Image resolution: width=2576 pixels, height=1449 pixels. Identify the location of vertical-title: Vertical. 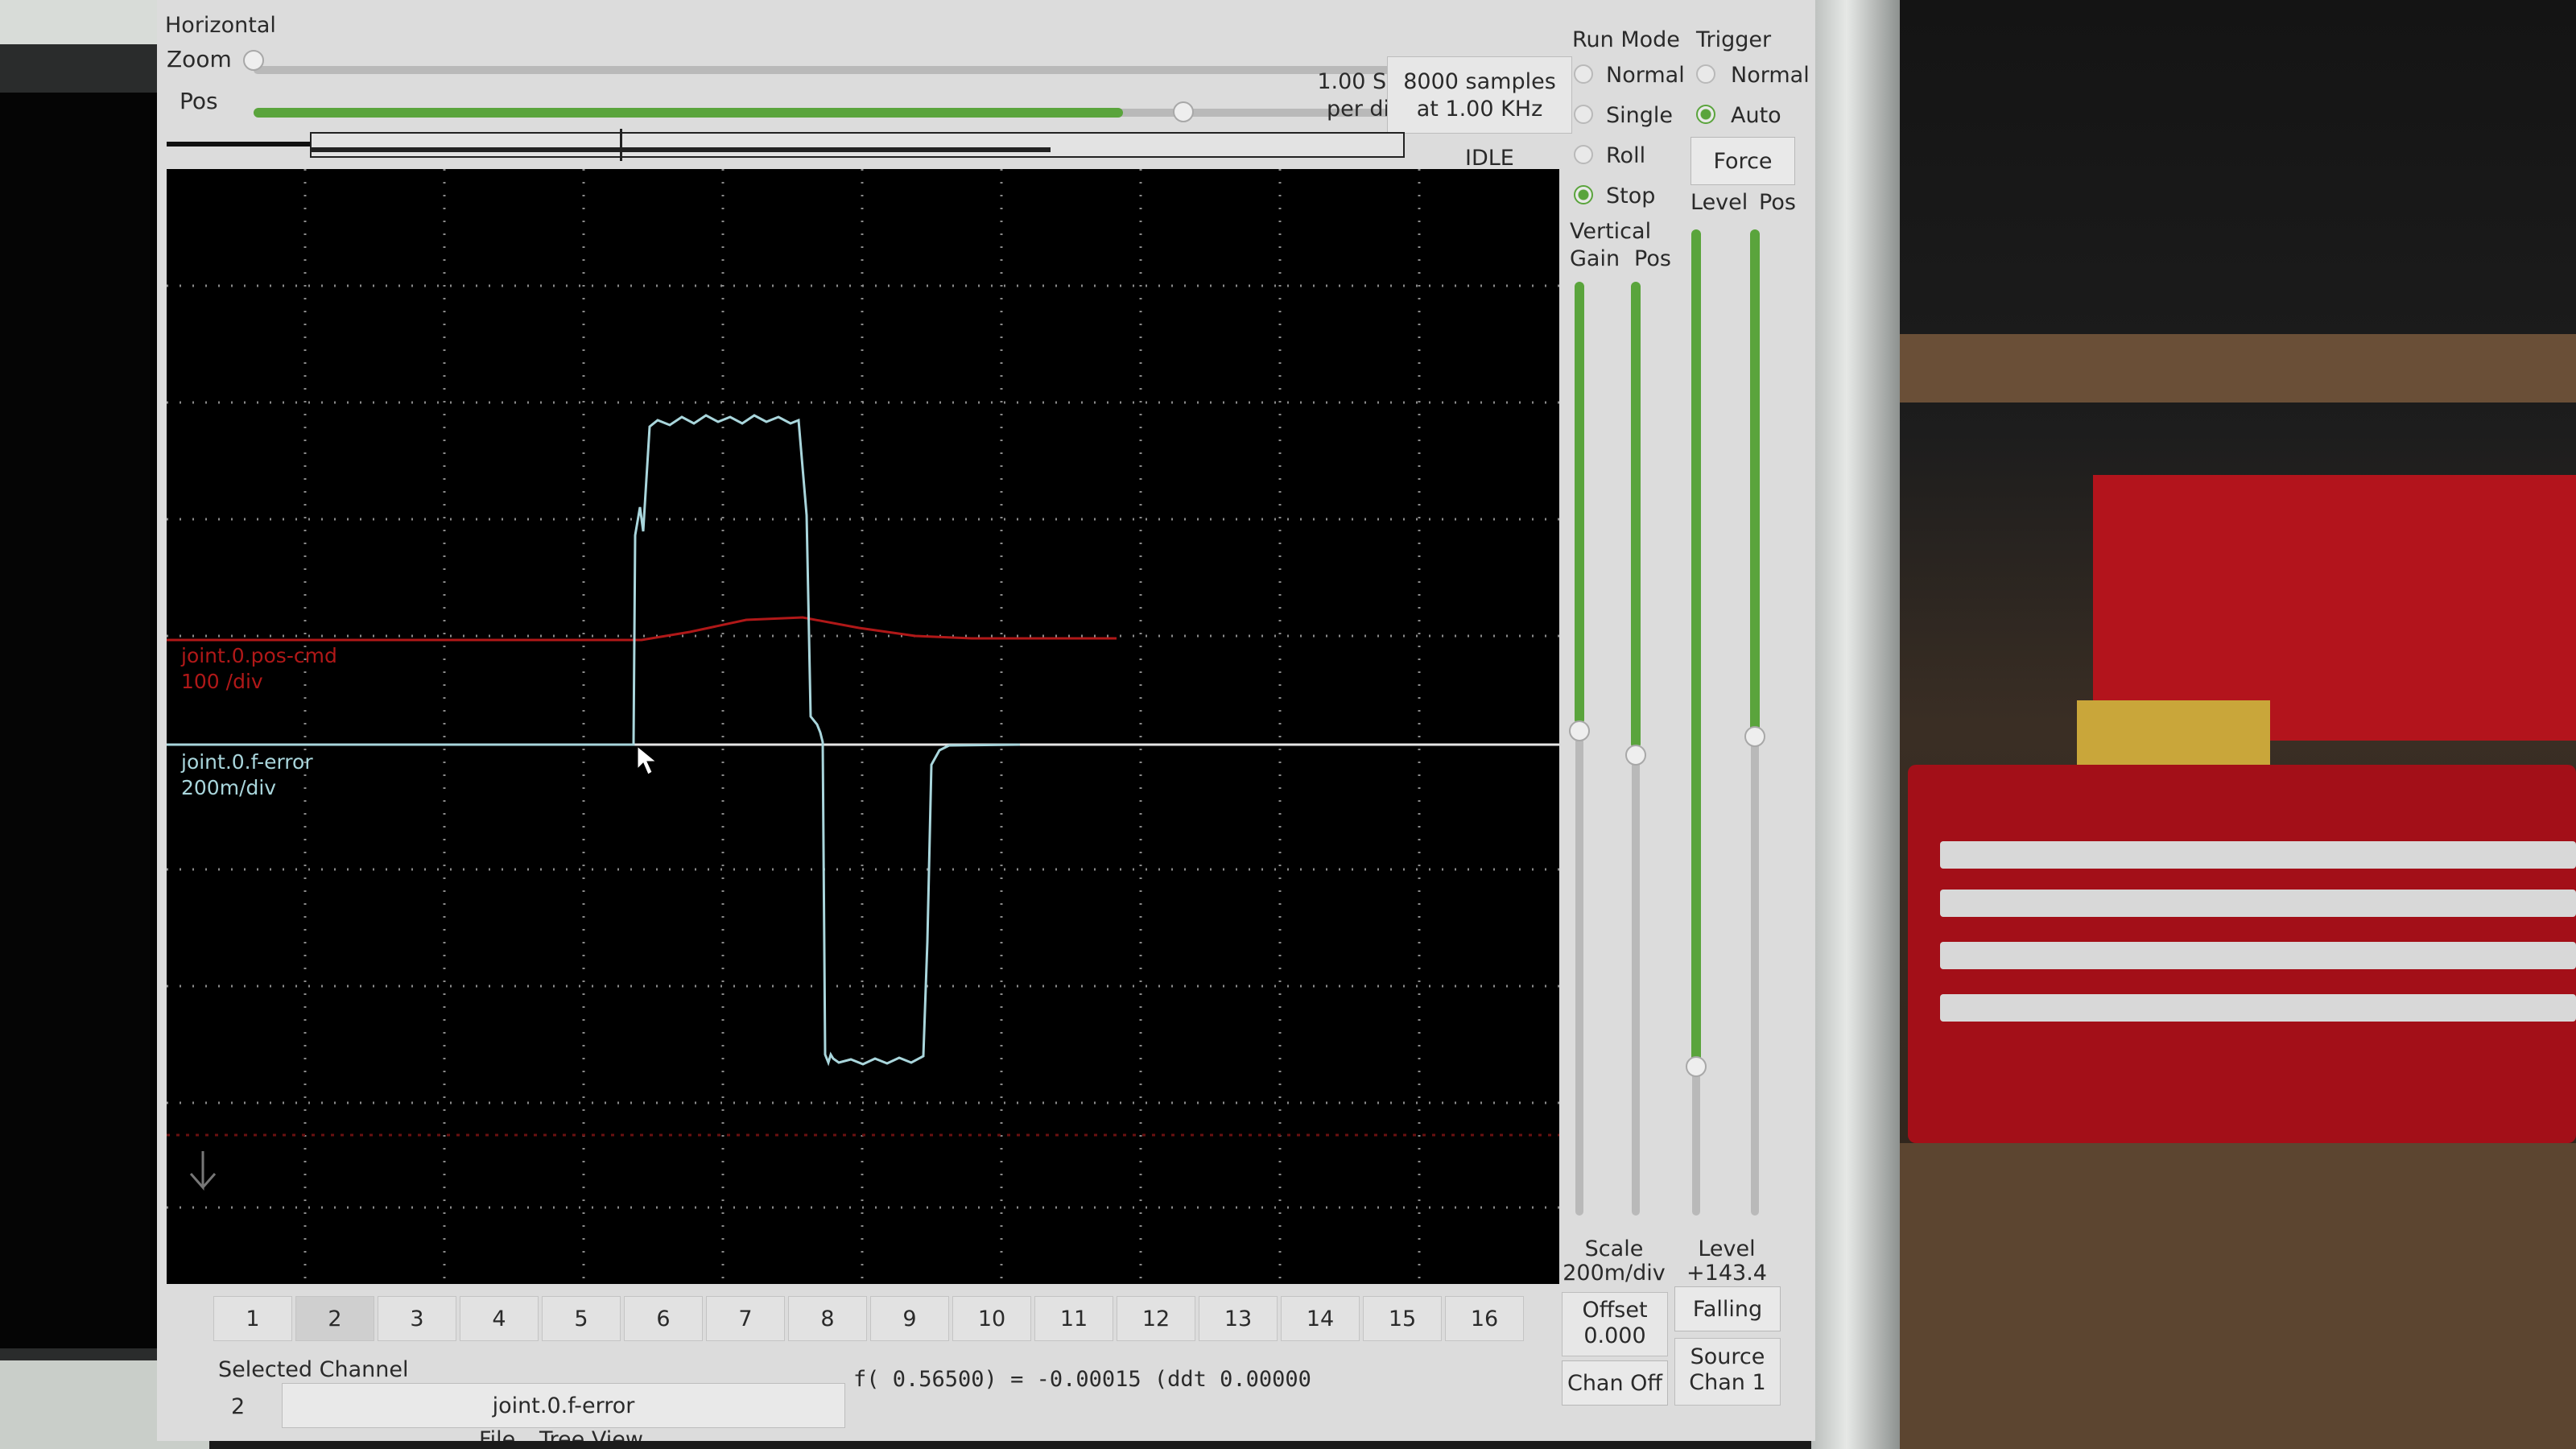
(1611, 231).